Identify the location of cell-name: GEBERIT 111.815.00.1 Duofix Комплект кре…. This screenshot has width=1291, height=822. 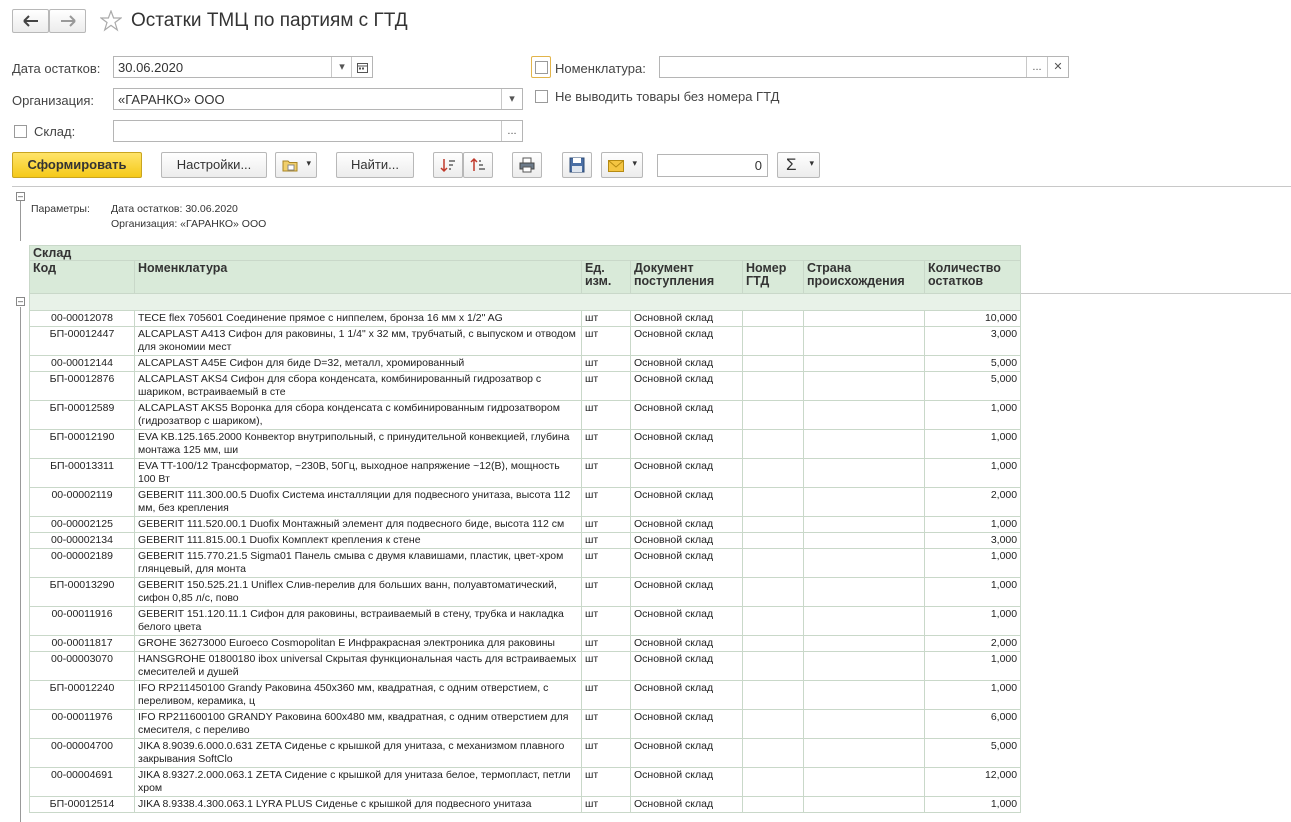
(358, 540).